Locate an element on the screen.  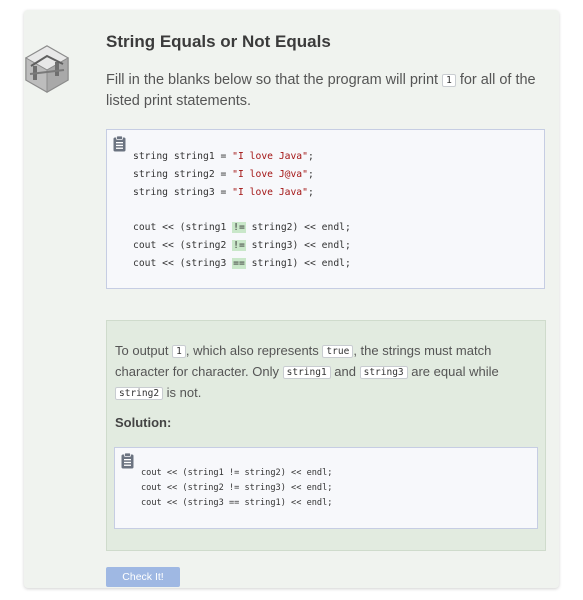
bridge-badge-icon is located at coordinates (47, 69).